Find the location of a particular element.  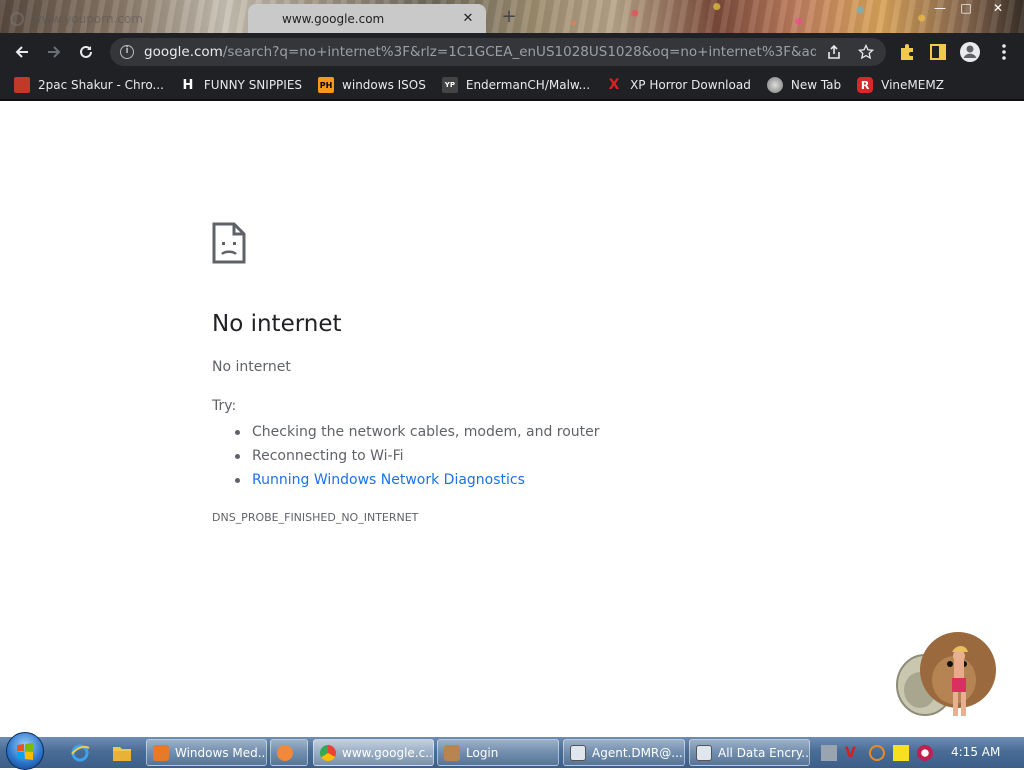

tray-notes-icon is located at coordinates (901, 753).